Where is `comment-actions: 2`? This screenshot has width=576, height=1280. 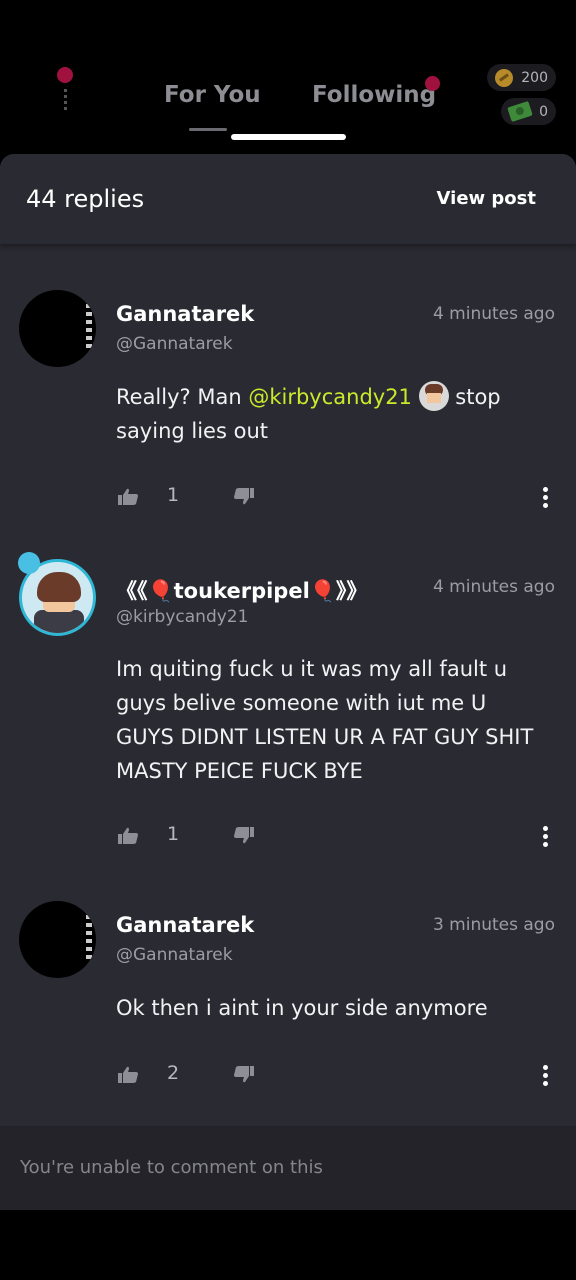
comment-actions: 2 is located at coordinates (336, 1079).